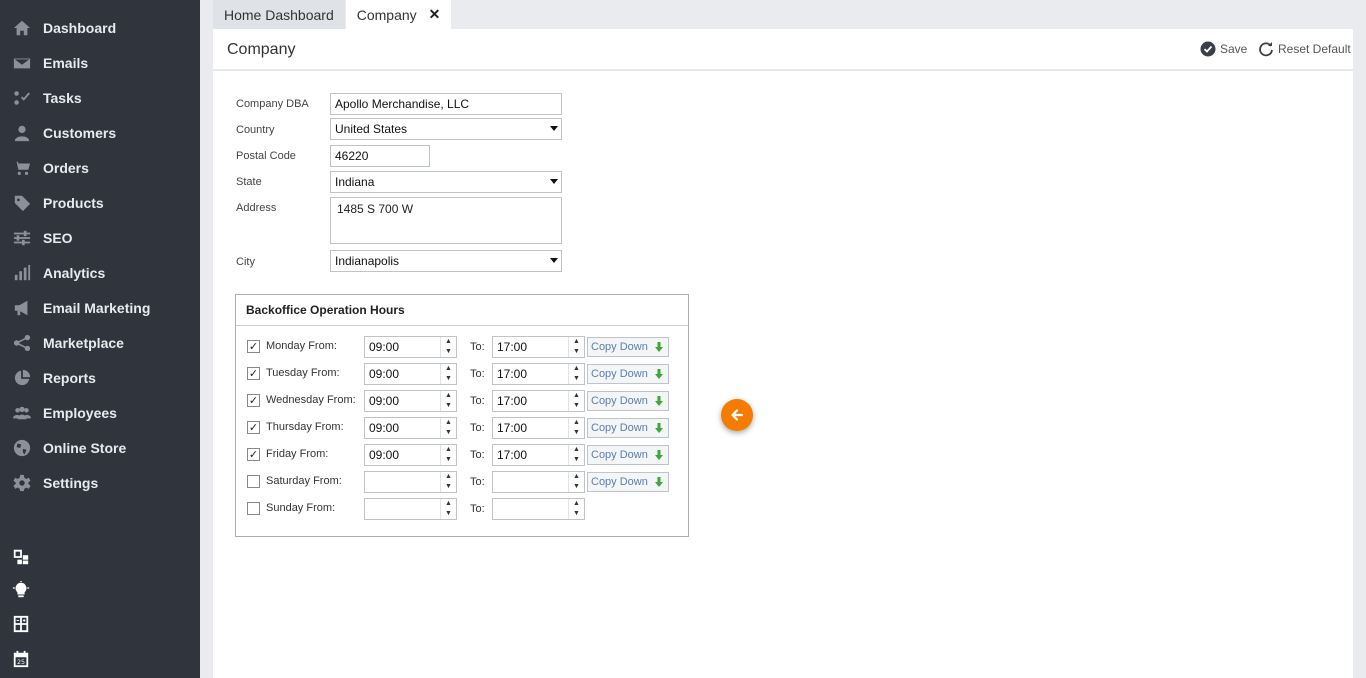 This screenshot has width=1366, height=678. Describe the element at coordinates (22, 133) in the screenshot. I see `user-icon` at that location.